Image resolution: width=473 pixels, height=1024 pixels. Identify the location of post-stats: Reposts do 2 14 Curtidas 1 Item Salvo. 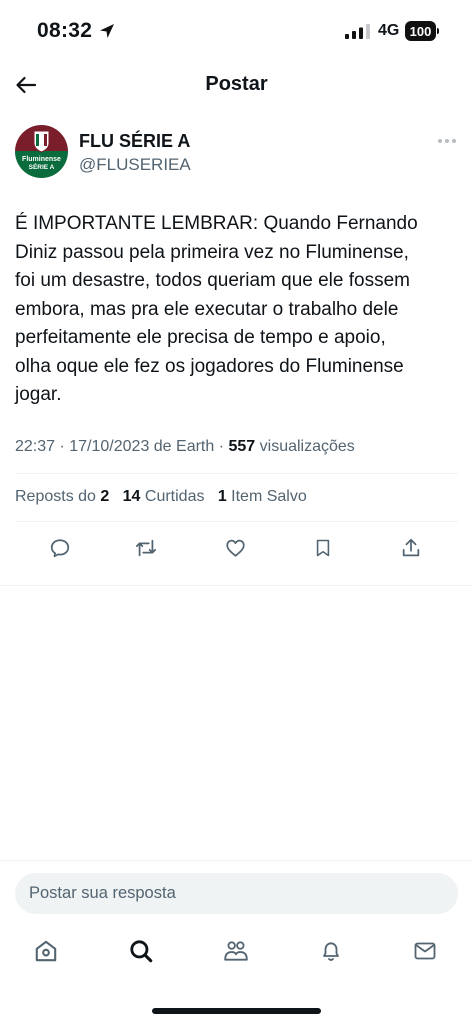
(161, 497).